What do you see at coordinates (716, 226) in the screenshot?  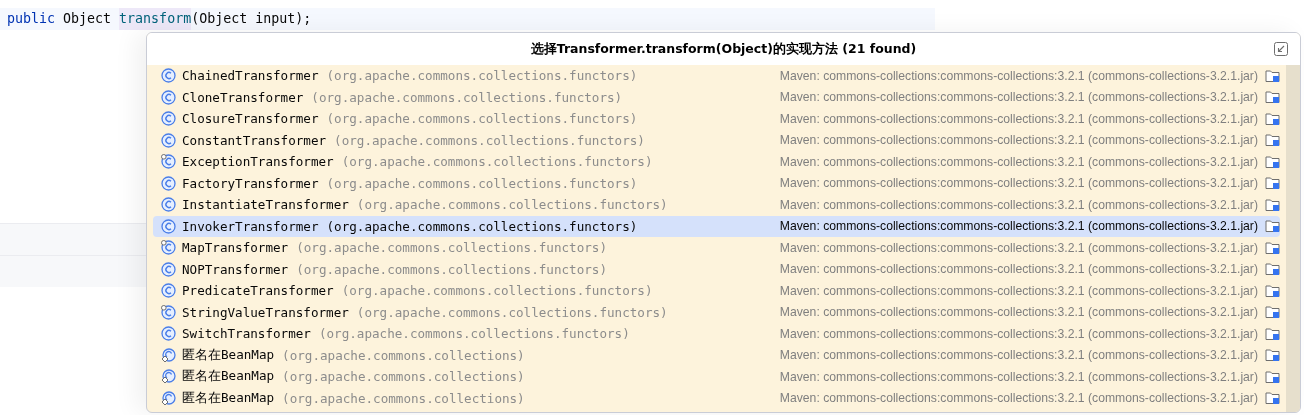 I see `implementation-item: InvokerTransformer (org.apache.commons.collections.functors) Maven: commons-collections:commons-collections:3.2.1 (commons-collections-3.2.1.jar)` at bounding box center [716, 226].